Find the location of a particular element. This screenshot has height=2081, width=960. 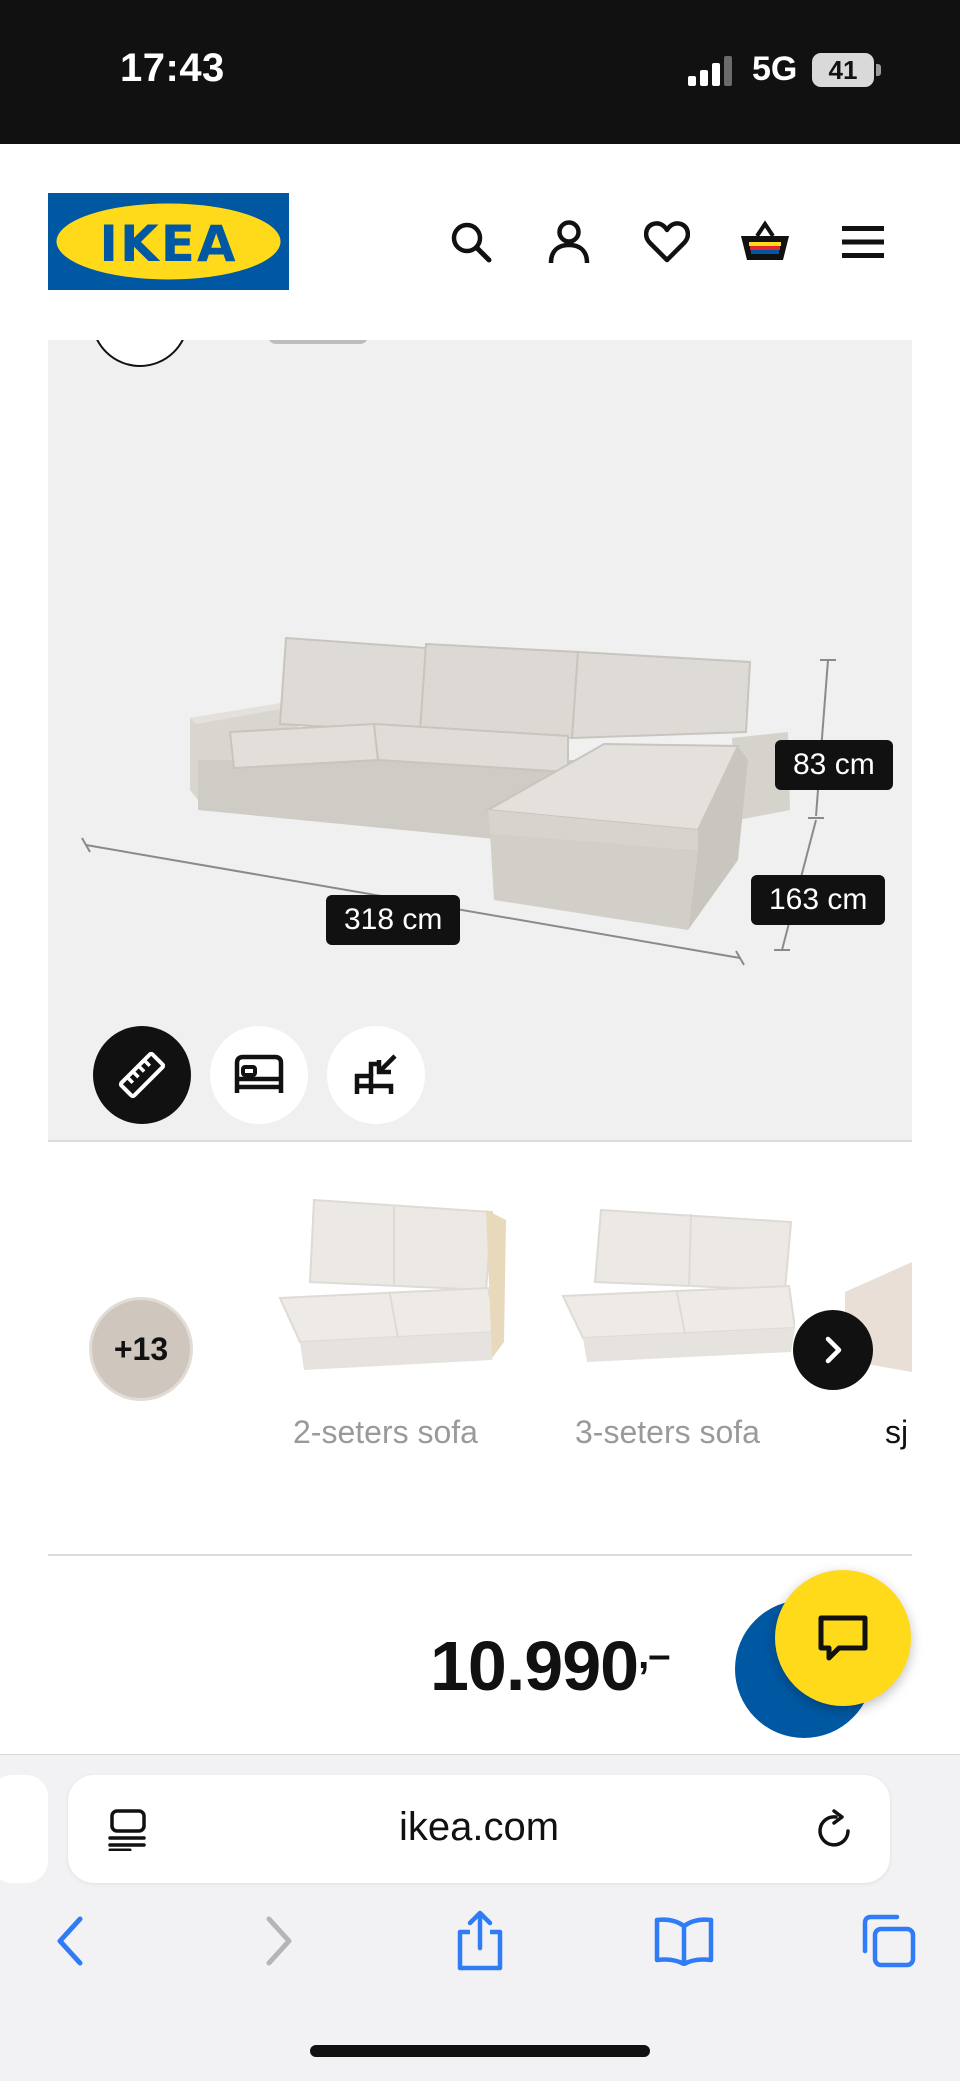

heart-icon is located at coordinates (667, 242).